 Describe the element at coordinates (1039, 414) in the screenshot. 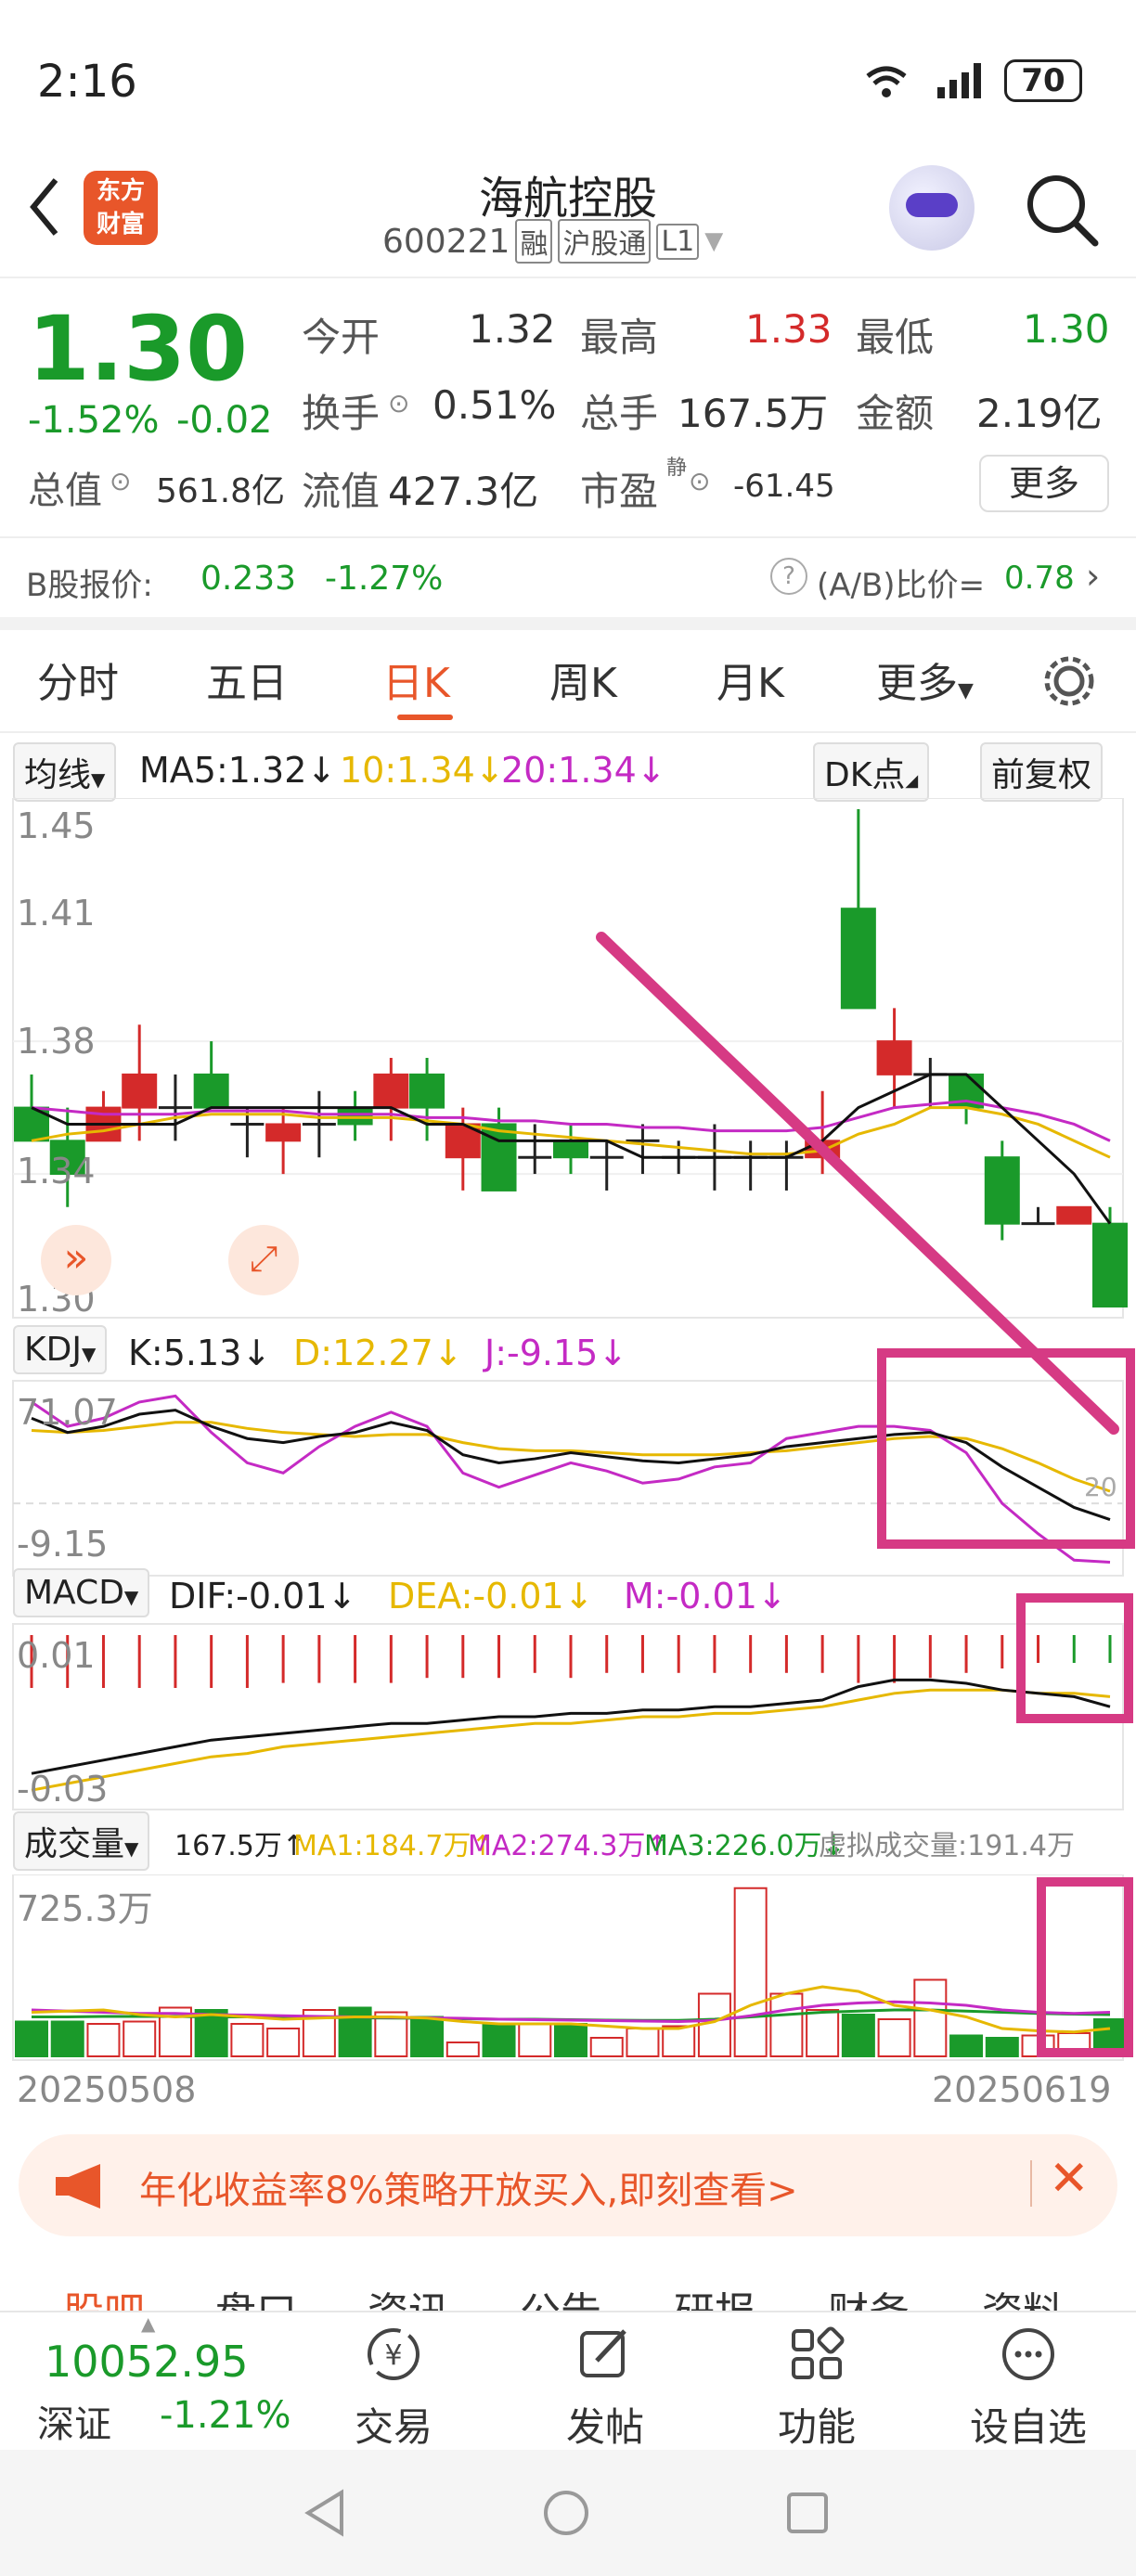

I see `amount-value: 2.19亿` at that location.